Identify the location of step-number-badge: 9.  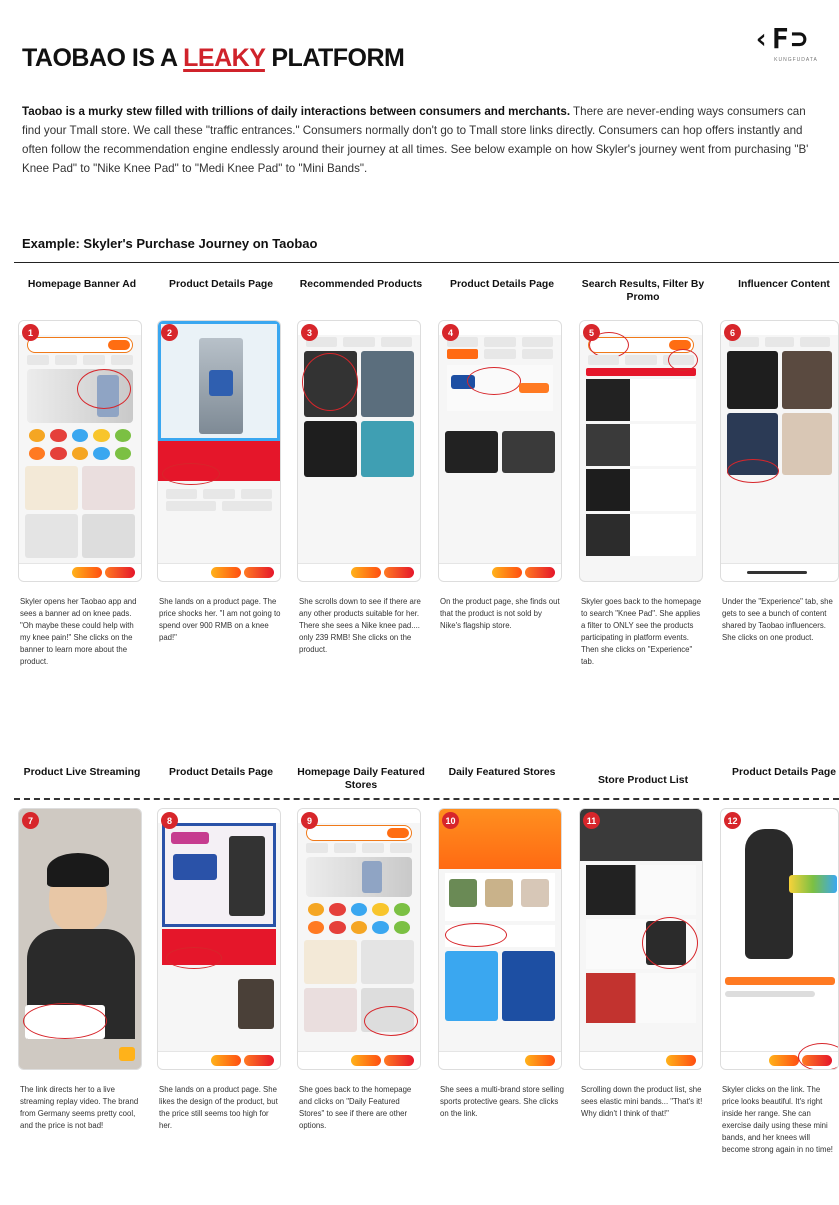
(309, 820).